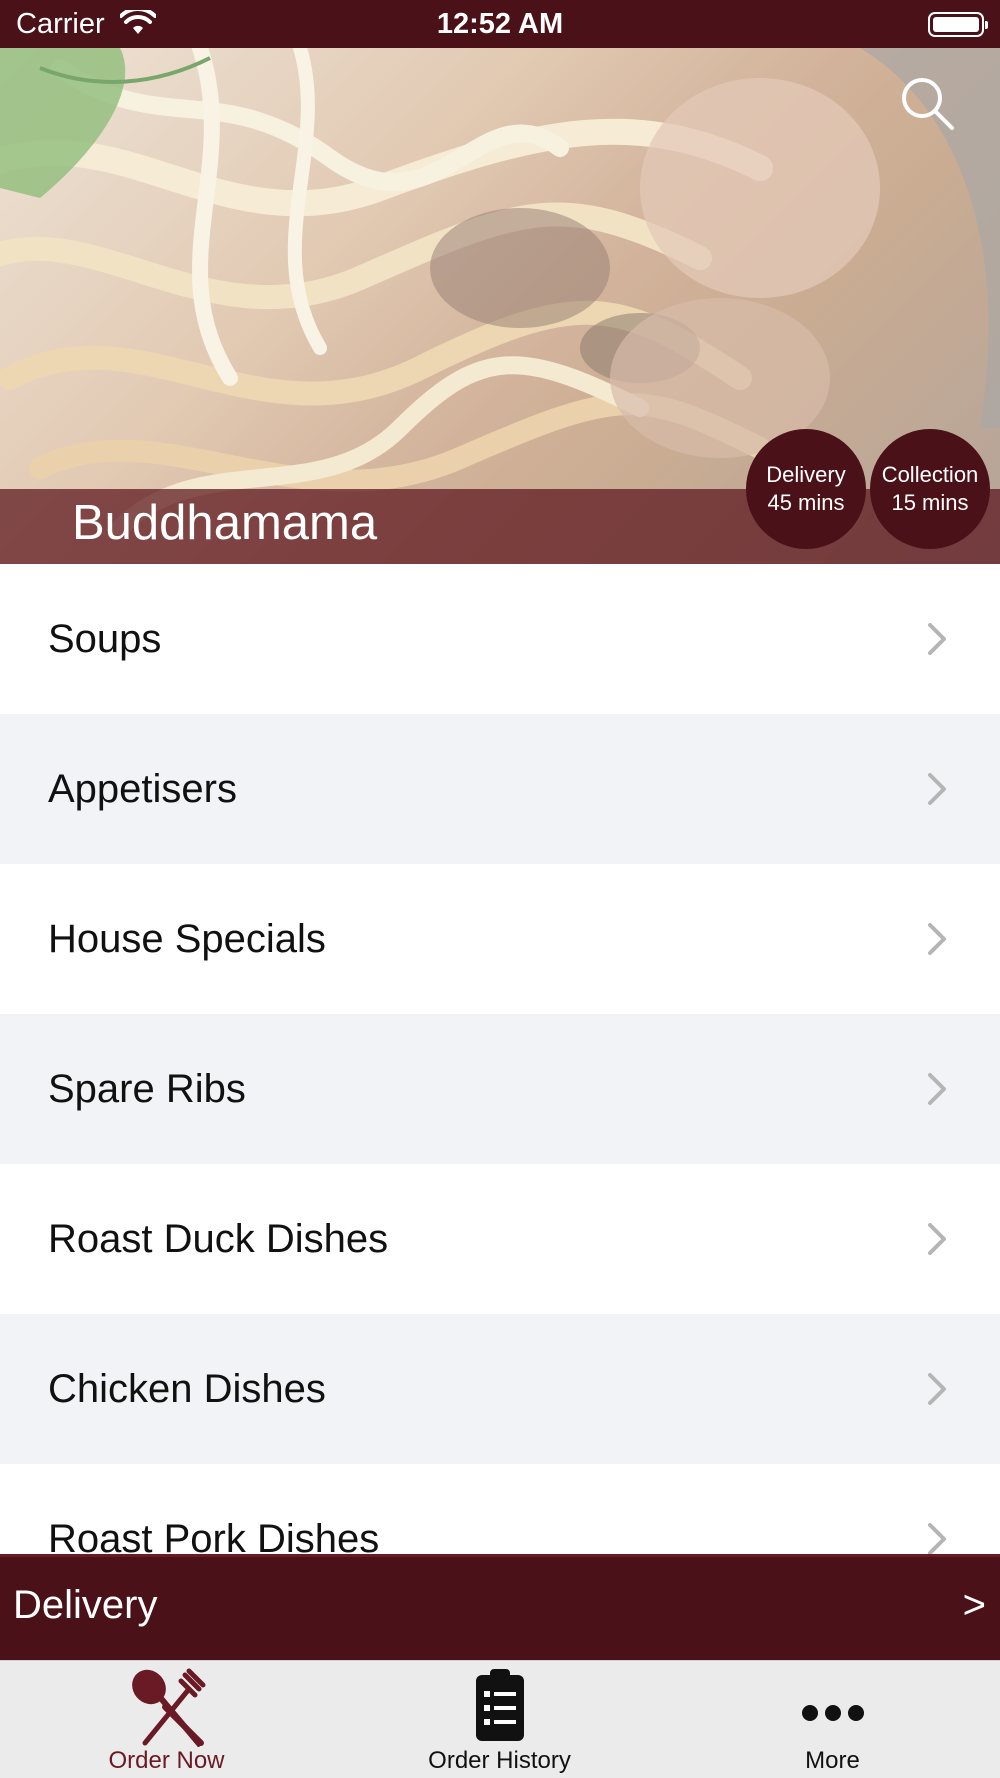 The height and width of the screenshot is (1778, 1000). What do you see at coordinates (500, 789) in the screenshot?
I see `menu-category-appetisers: Appetisers` at bounding box center [500, 789].